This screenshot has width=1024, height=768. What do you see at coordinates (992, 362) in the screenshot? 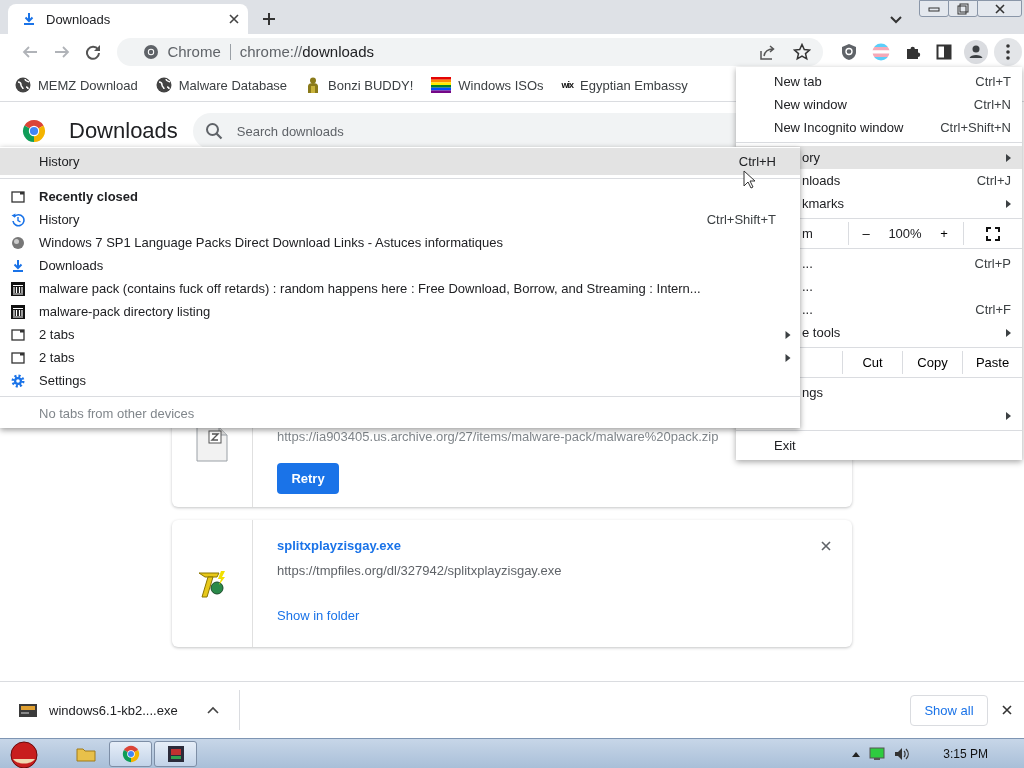
I see `edit-button: Paste` at bounding box center [992, 362].